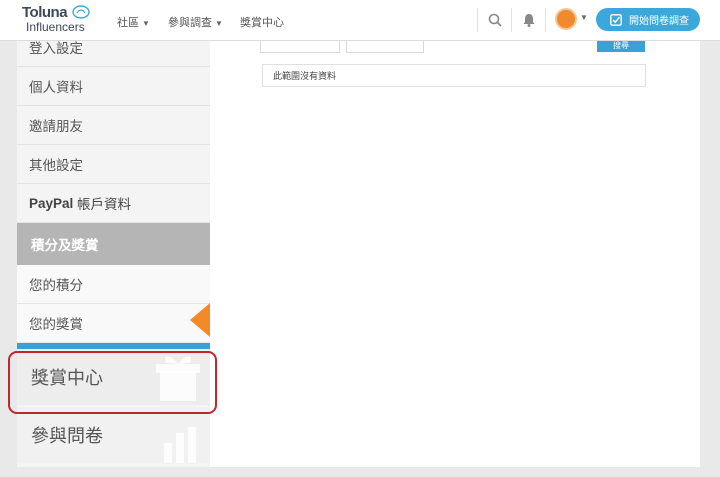  I want to click on sidebar-item-other-settings: 其他設定, so click(113, 164).